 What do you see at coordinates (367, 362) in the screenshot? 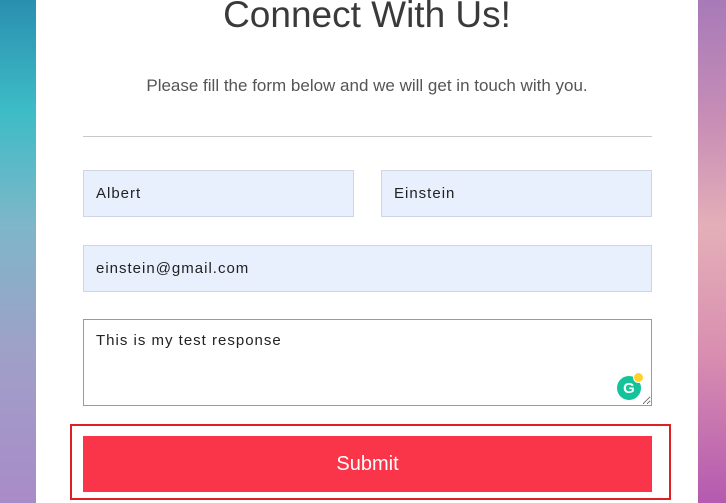
I see `message-textarea: This is my test response` at bounding box center [367, 362].